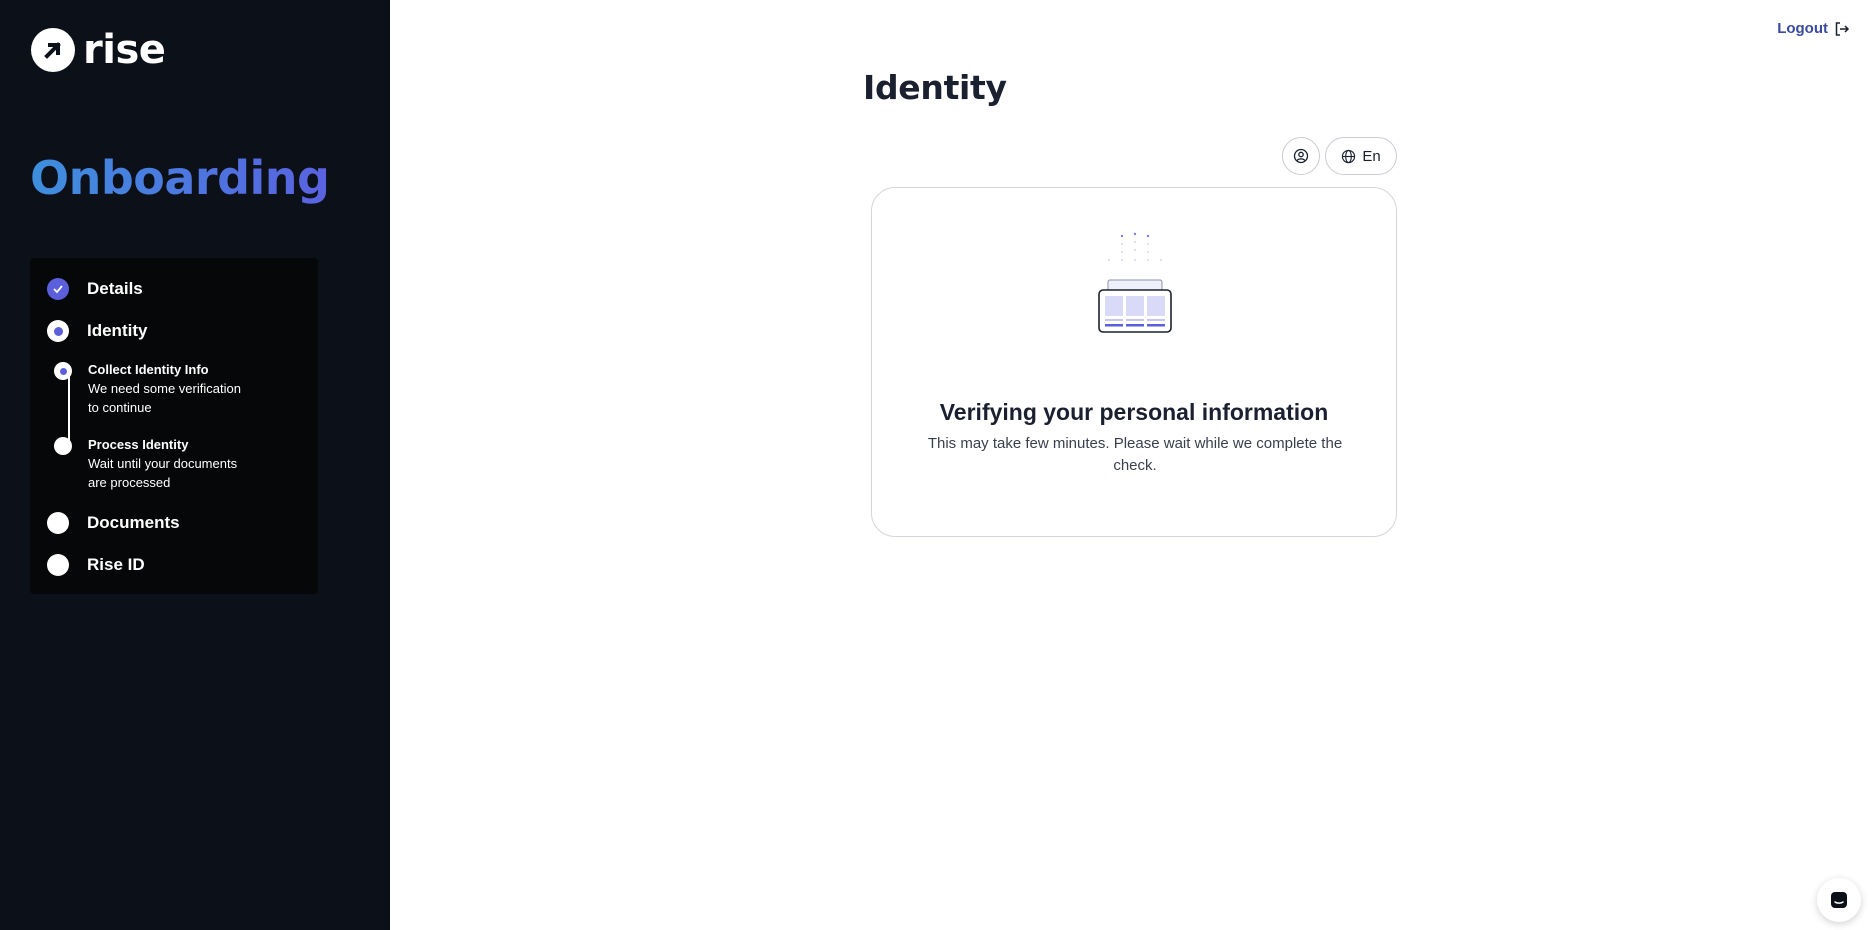  What do you see at coordinates (935, 87) in the screenshot?
I see `page-title: Identity` at bounding box center [935, 87].